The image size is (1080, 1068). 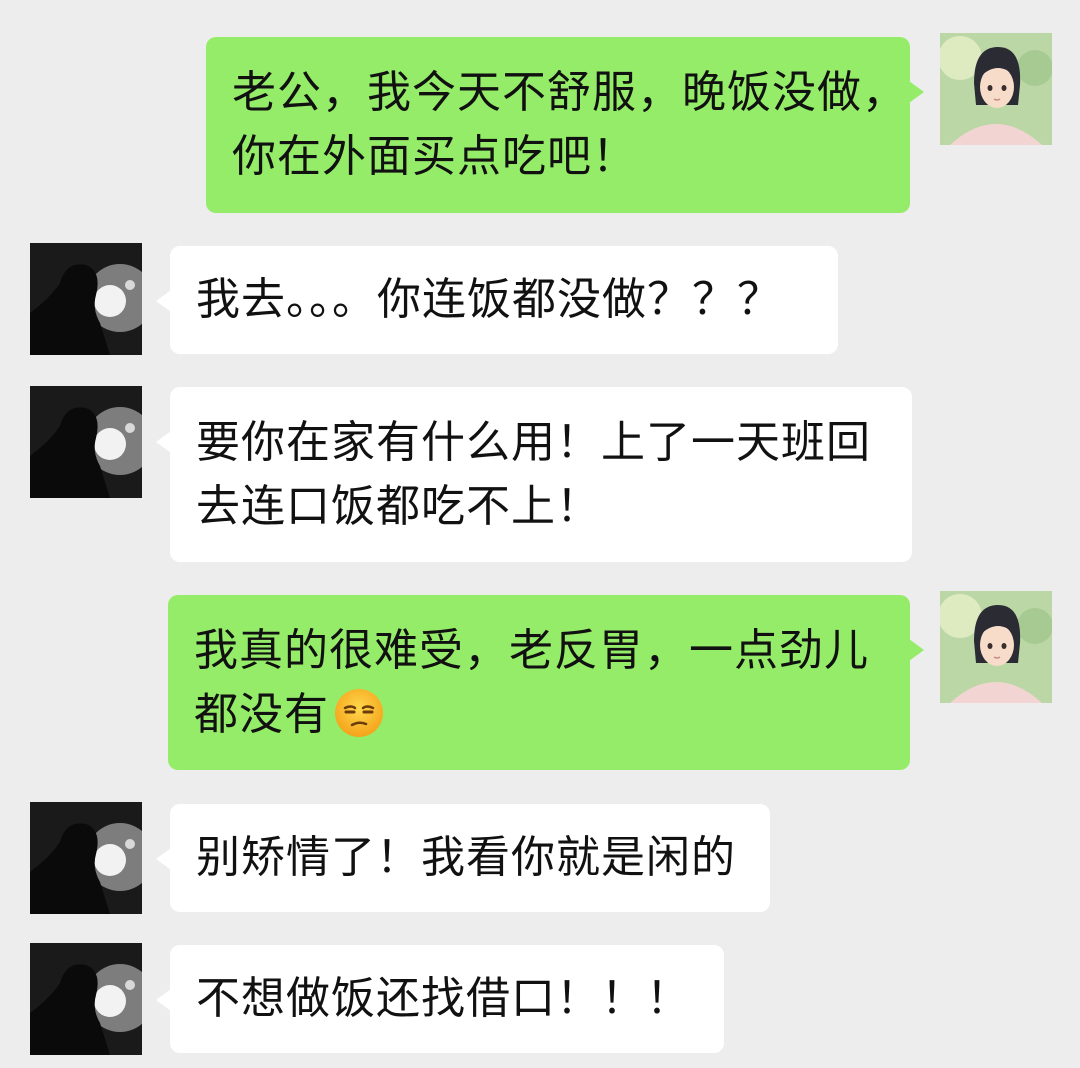 I want to click on chat-bubble-received: 别矫情了！我看你就是闲的, so click(x=463, y=858).